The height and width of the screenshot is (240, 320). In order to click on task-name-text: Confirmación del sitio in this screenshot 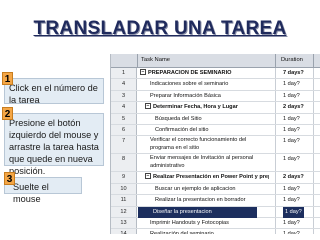, I will do `click(182, 130)`.